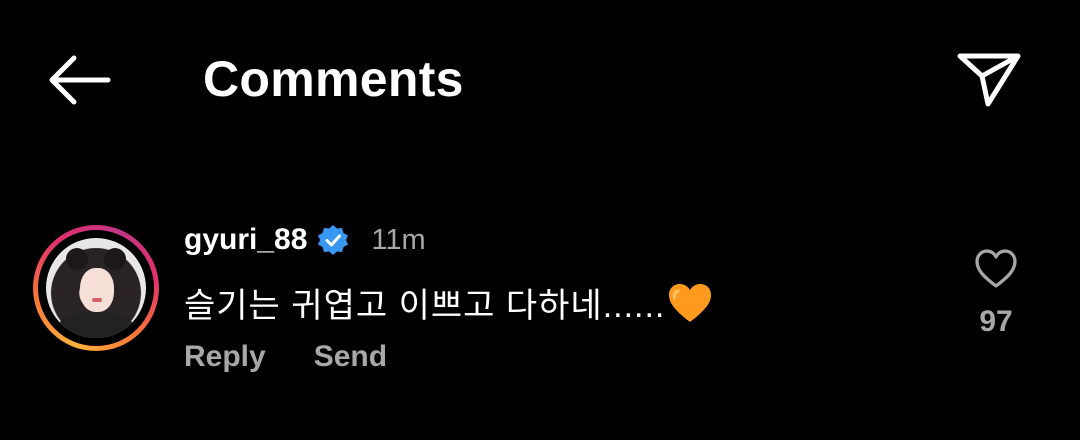 This screenshot has height=440, width=1080. I want to click on back-button, so click(79, 80).